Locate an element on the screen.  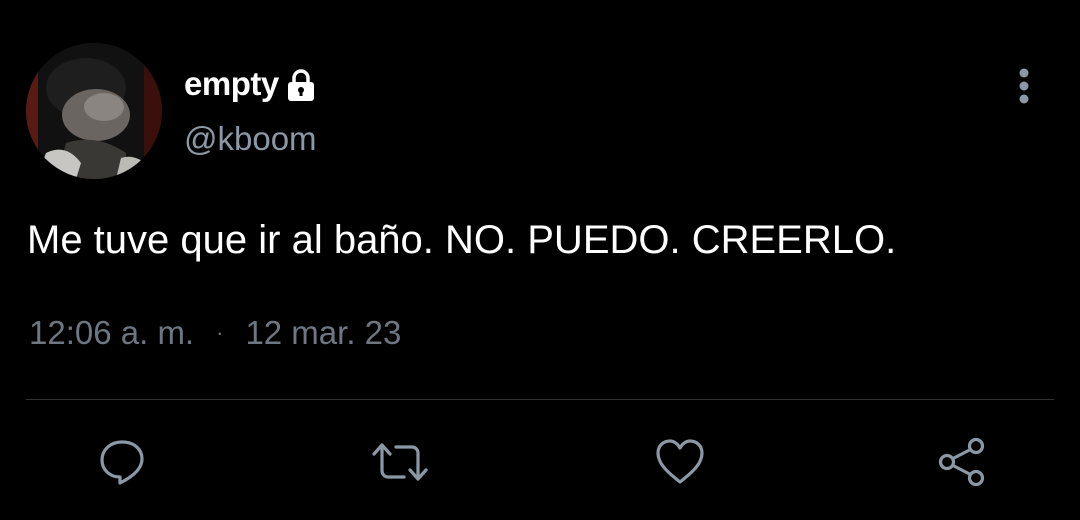
share-icon is located at coordinates (961, 462).